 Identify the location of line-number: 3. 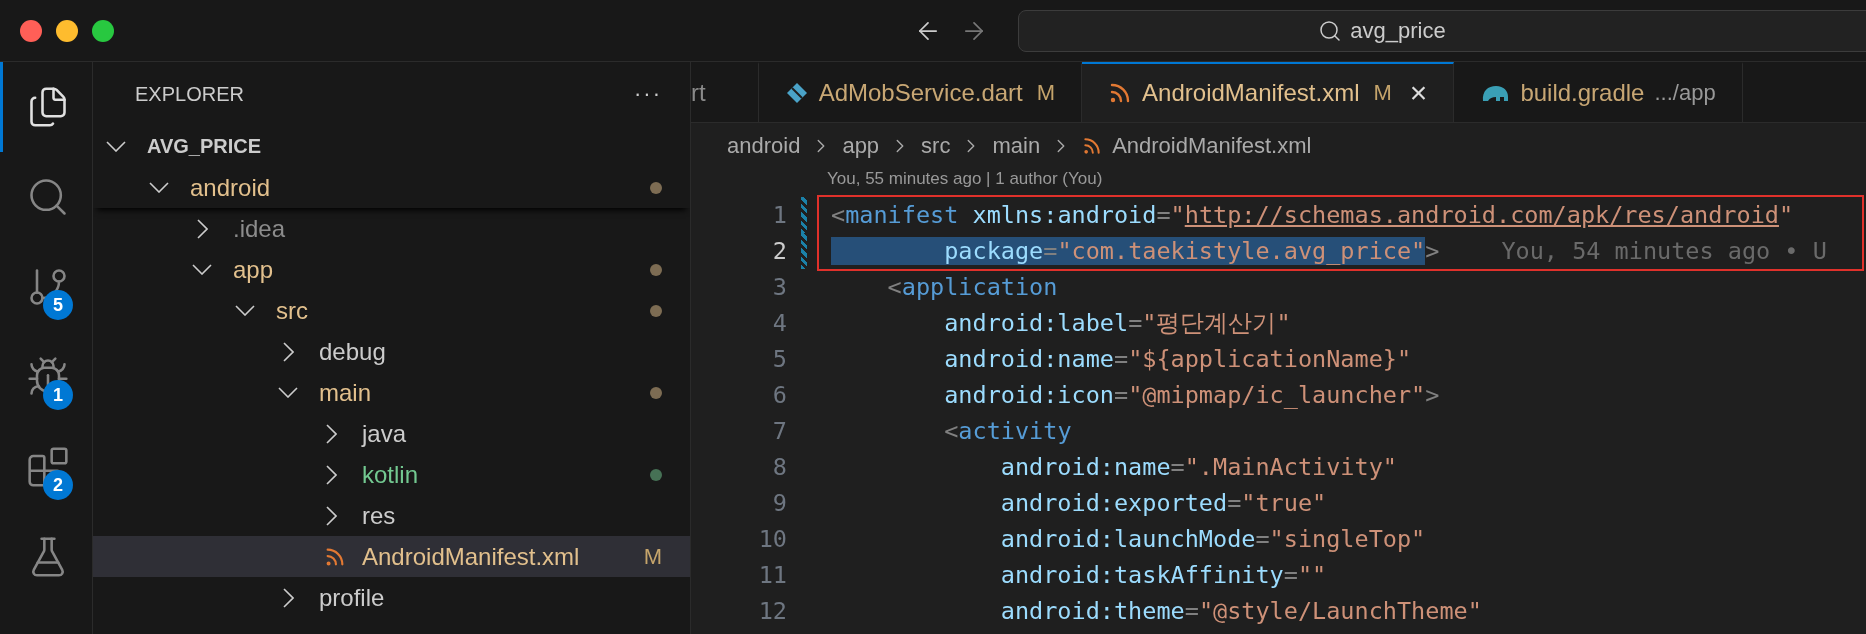
(779, 287).